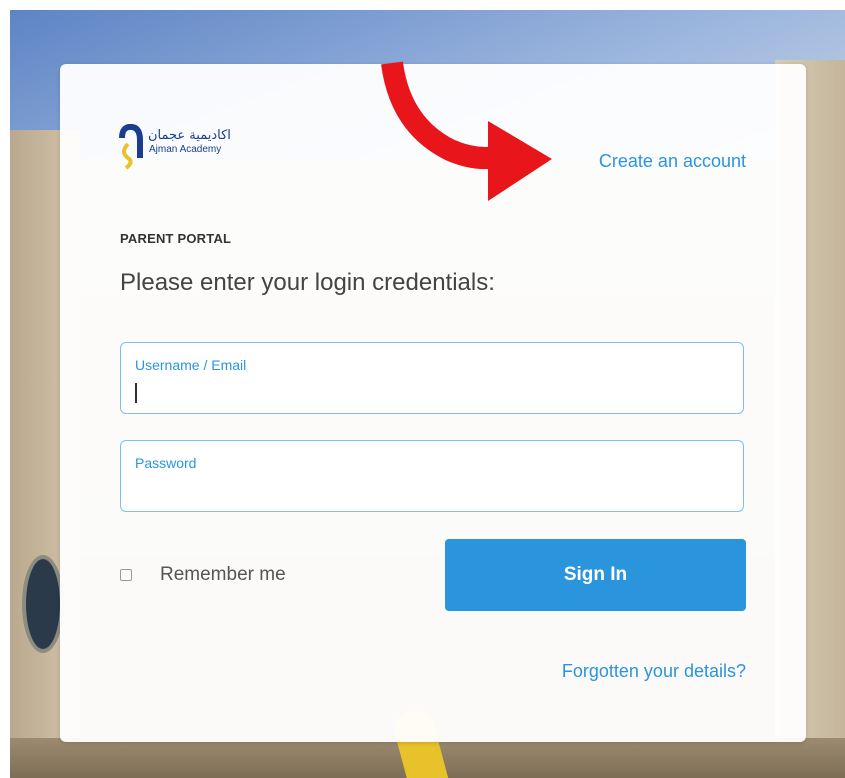 The height and width of the screenshot is (778, 845). What do you see at coordinates (672, 161) in the screenshot?
I see `create-account-link: Create an account` at bounding box center [672, 161].